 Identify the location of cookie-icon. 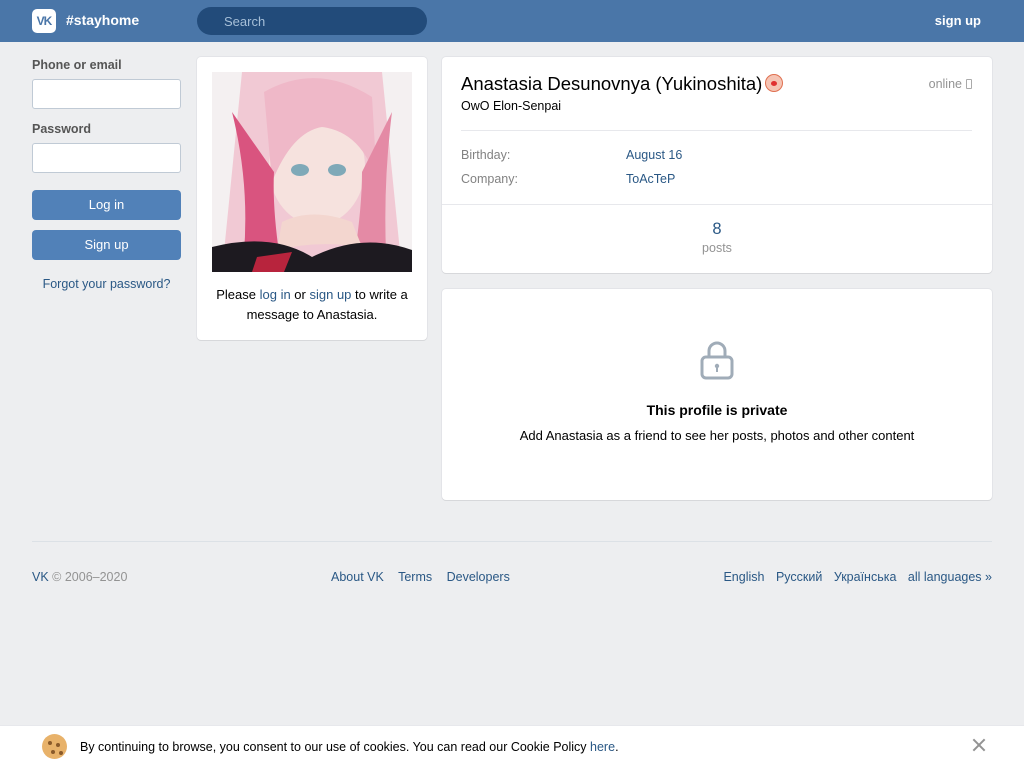
(54, 746).